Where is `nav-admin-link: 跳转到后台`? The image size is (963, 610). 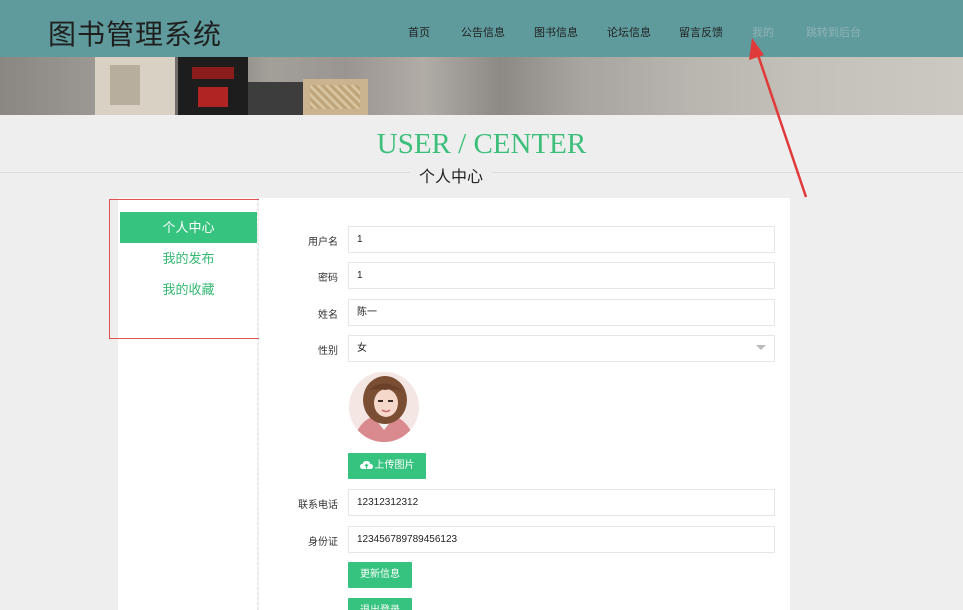
nav-admin-link: 跳转到后台 is located at coordinates (833, 32).